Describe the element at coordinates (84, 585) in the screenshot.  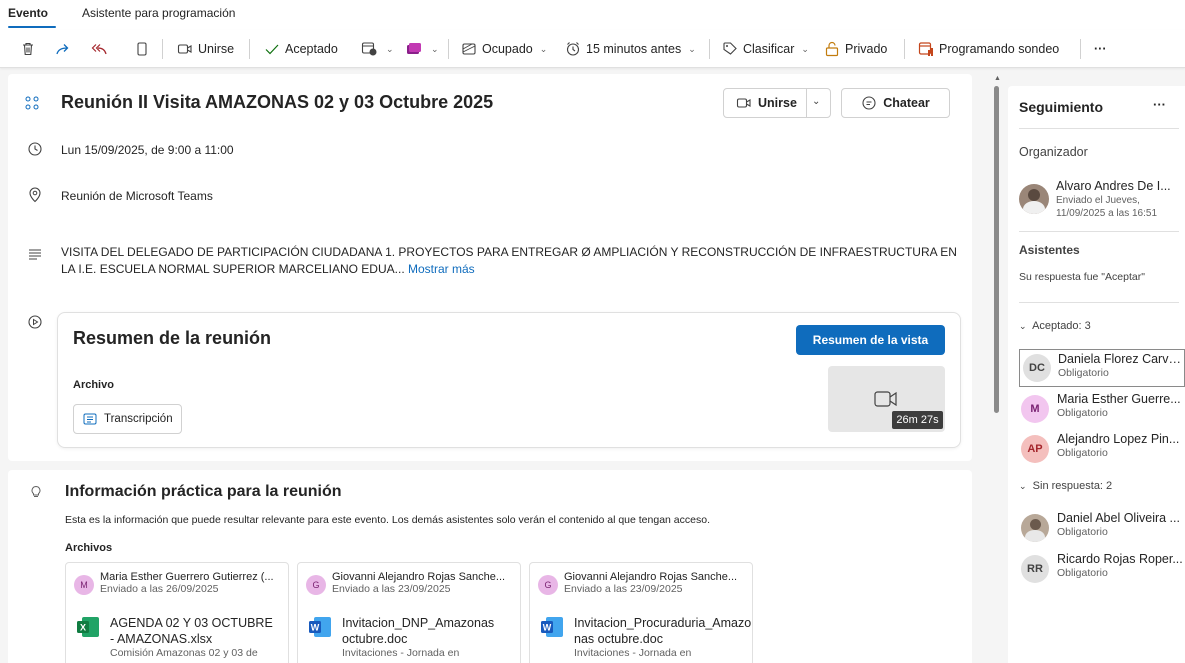
I see `avatar: M` at that location.